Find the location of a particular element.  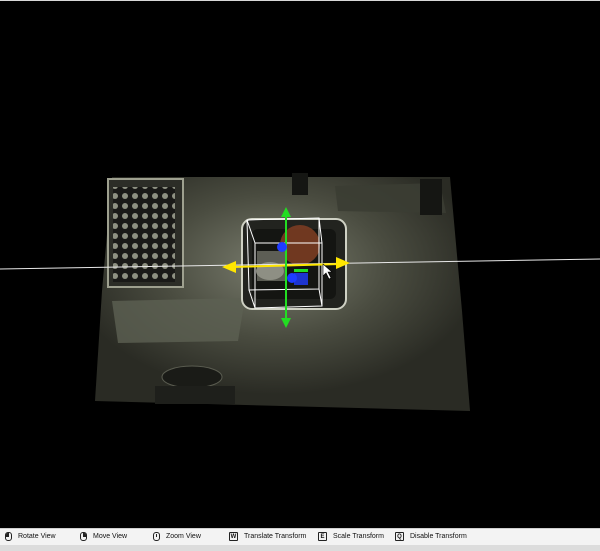

tape-strip is located at coordinates (178, 320).